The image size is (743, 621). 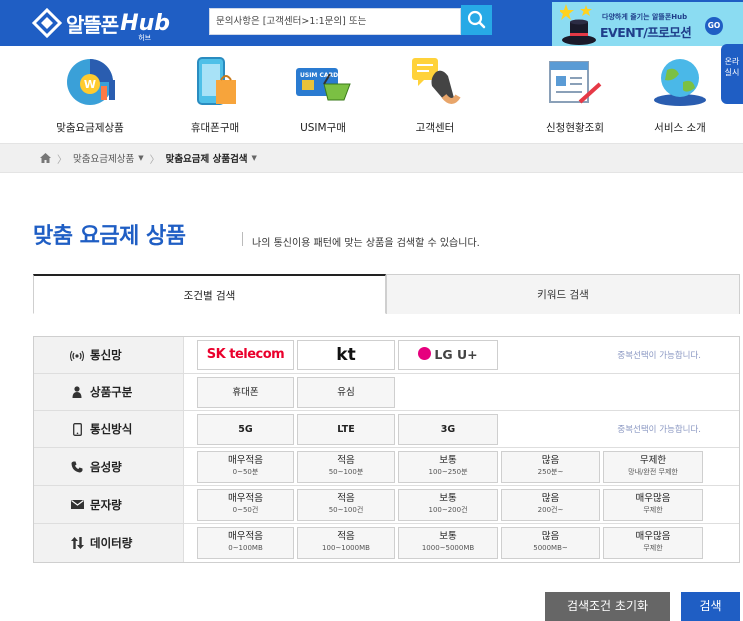 What do you see at coordinates (563, 294) in the screenshot?
I see `tab-keyword-search: 키워드 검색` at bounding box center [563, 294].